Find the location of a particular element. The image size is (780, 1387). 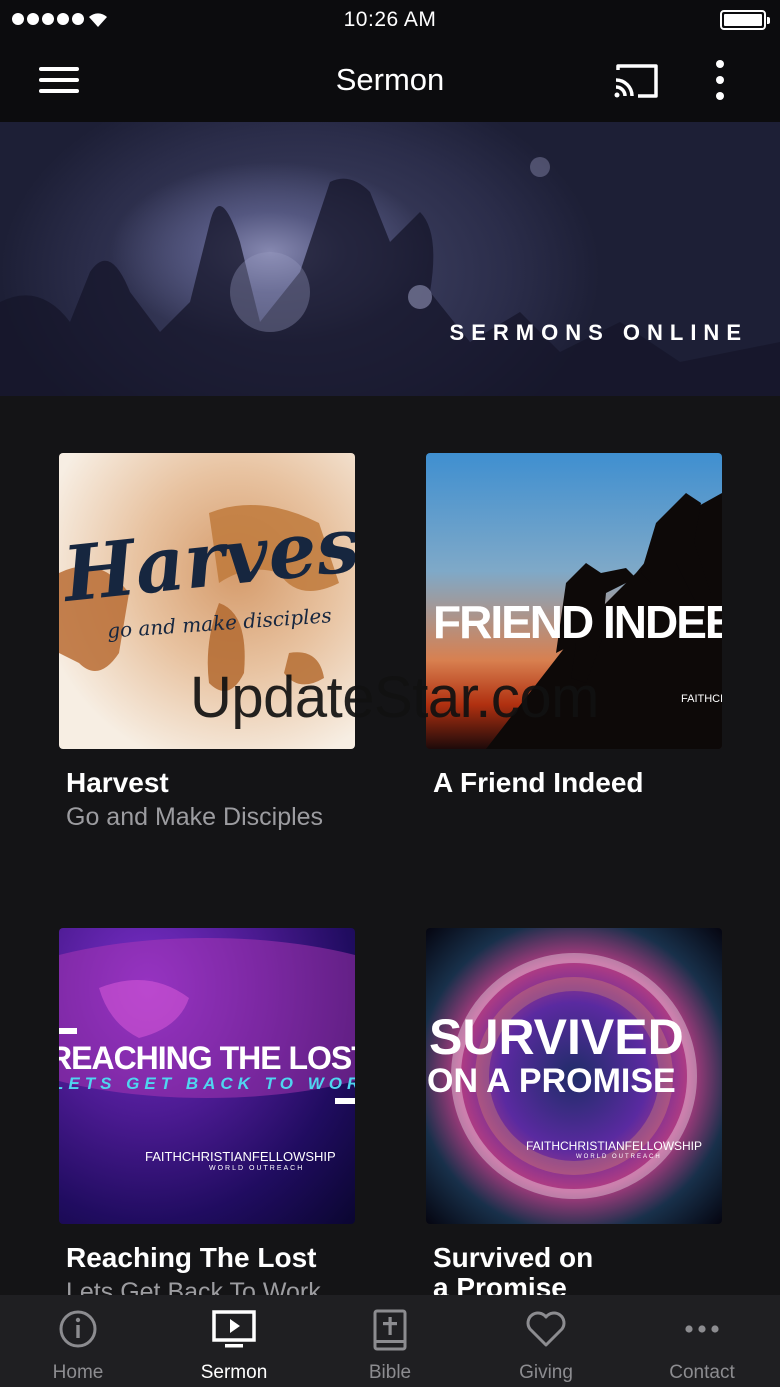

page-title: Sermon is located at coordinates (390, 79).